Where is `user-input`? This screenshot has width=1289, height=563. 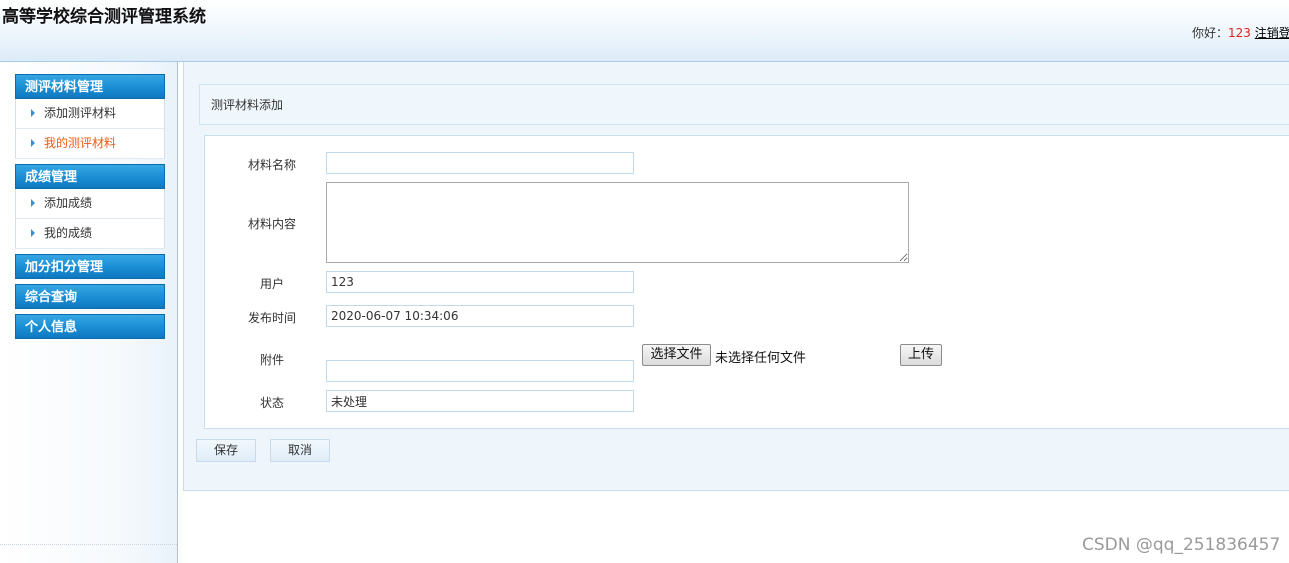 user-input is located at coordinates (480, 282).